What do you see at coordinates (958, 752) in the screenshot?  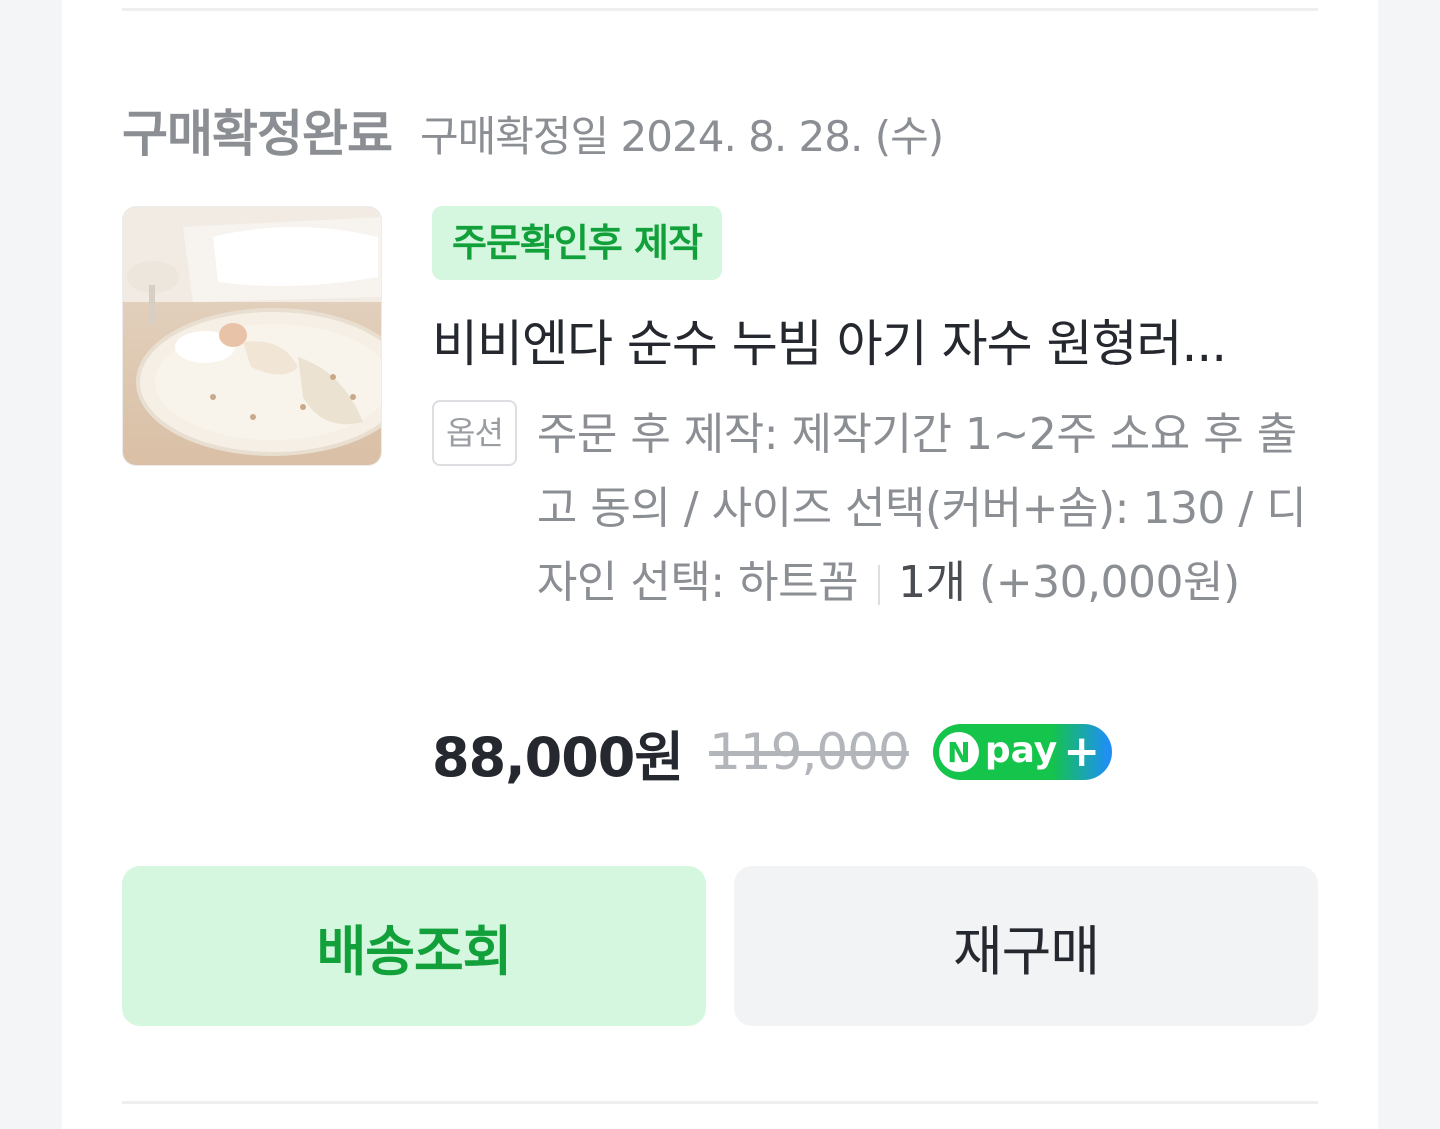 I see `npay-n-icon: N` at bounding box center [958, 752].